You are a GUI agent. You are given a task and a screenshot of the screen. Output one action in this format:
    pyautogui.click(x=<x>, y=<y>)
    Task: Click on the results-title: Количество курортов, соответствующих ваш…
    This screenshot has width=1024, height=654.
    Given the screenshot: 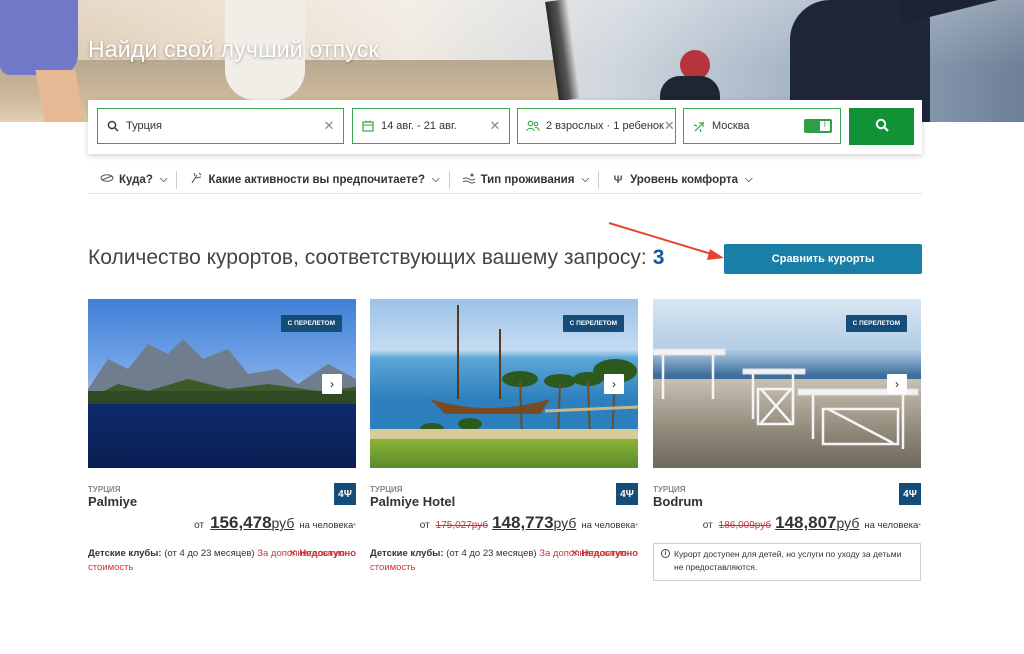 What is the action you would take?
    pyautogui.click(x=376, y=258)
    